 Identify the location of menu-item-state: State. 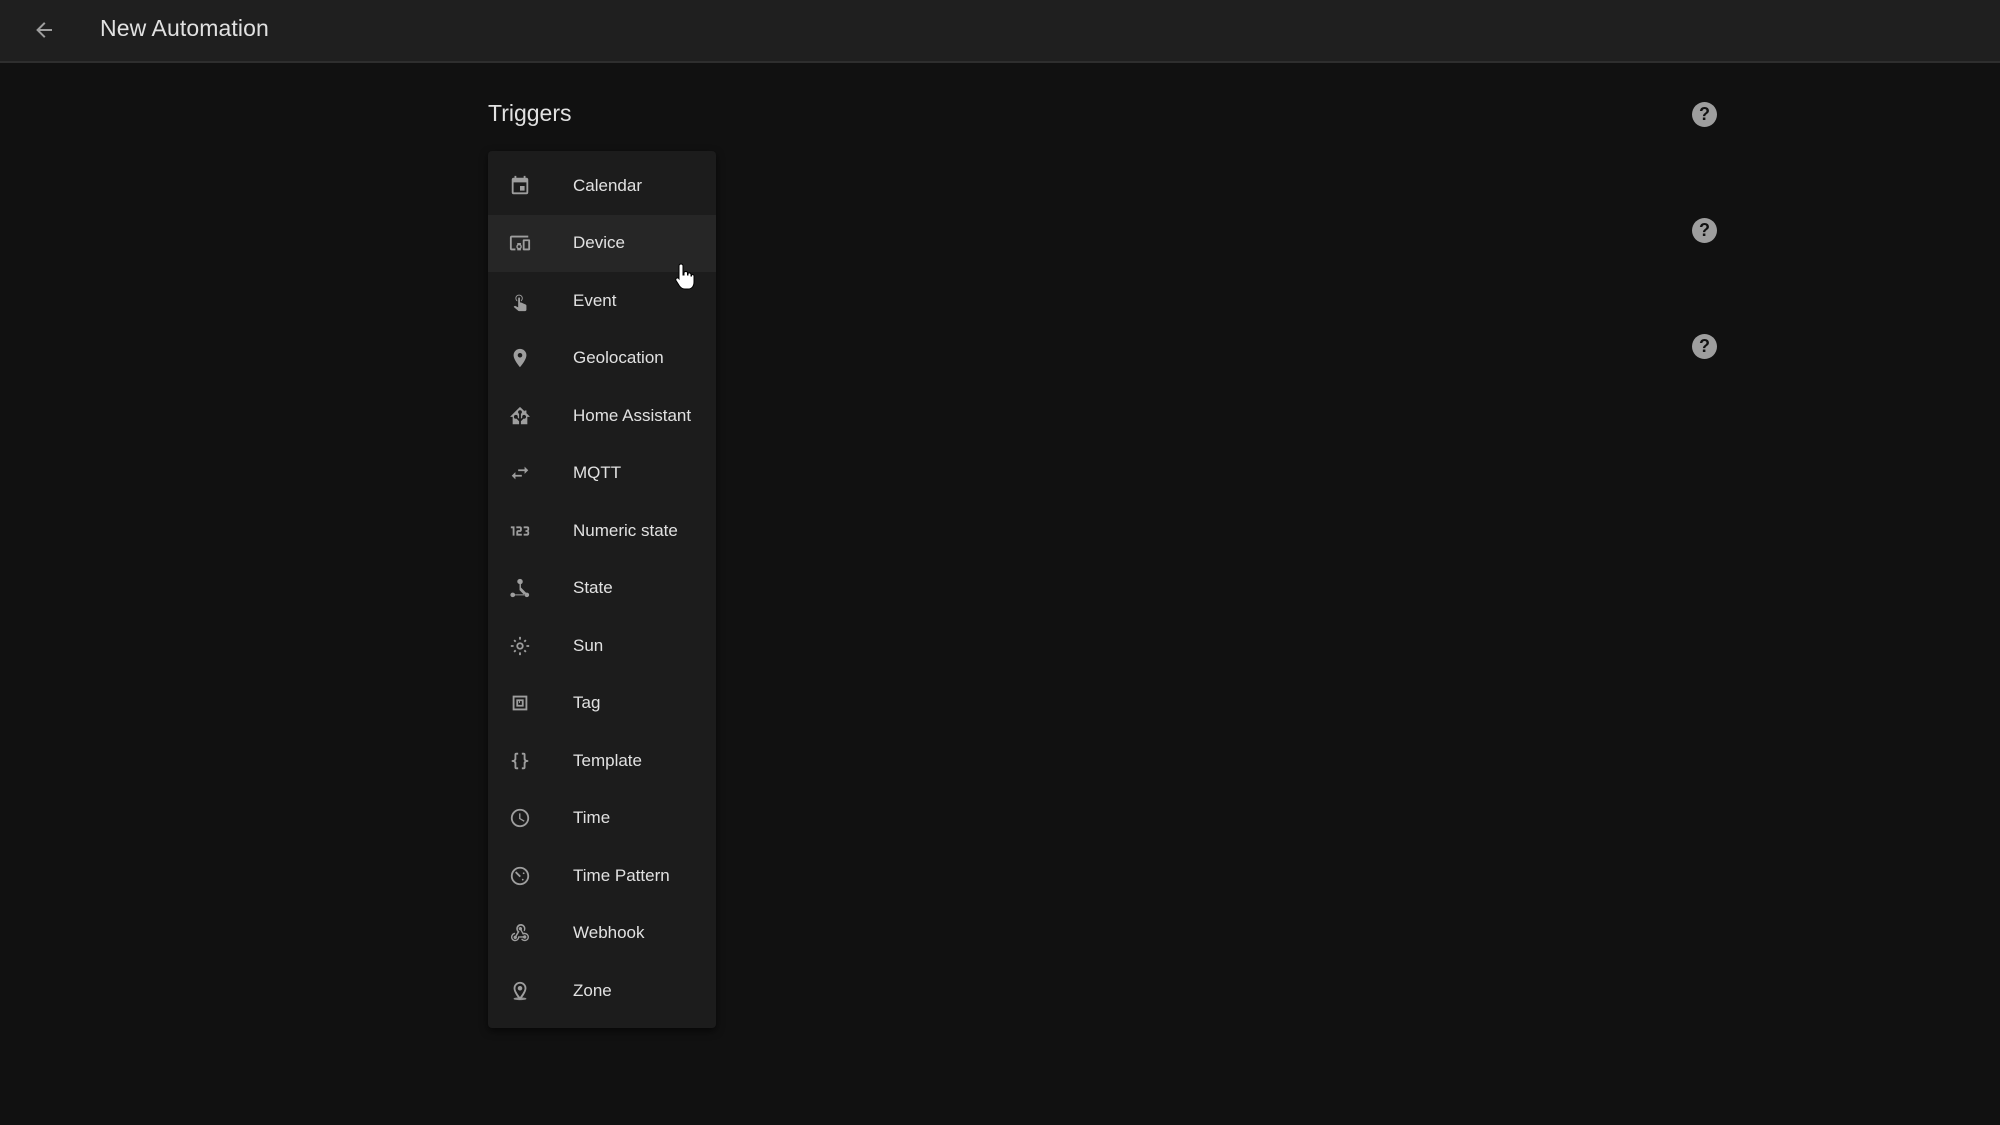
(602, 589).